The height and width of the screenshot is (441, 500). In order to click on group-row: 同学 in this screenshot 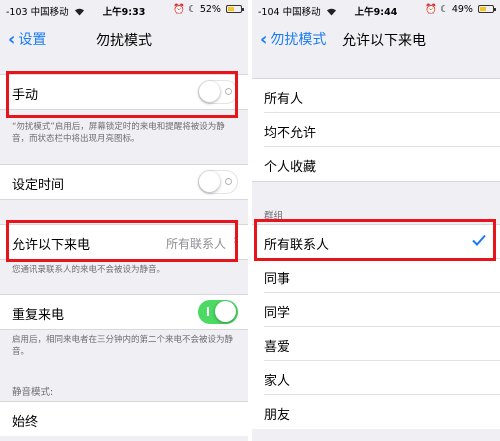, I will do `click(382, 310)`.